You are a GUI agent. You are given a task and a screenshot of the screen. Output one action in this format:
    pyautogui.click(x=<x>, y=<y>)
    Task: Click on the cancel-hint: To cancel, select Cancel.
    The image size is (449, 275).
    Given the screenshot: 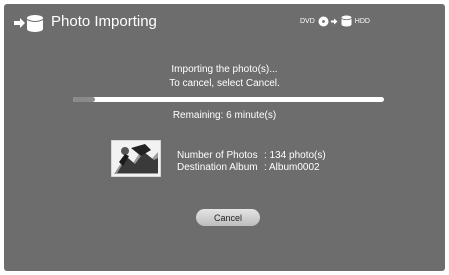 What is the action you would take?
    pyautogui.click(x=224, y=83)
    